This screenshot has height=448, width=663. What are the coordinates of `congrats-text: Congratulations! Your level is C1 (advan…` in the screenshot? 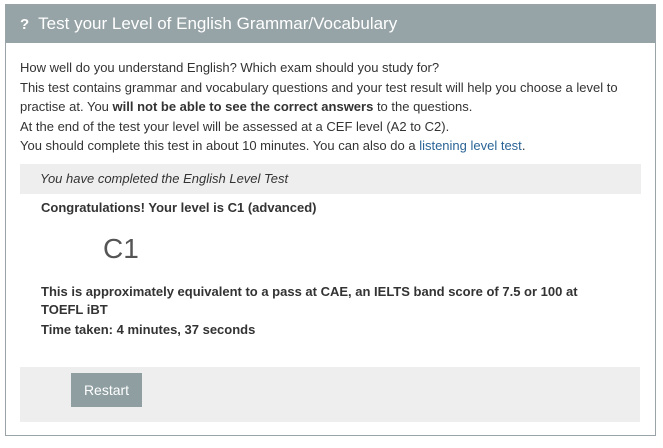 It's located at (179, 207).